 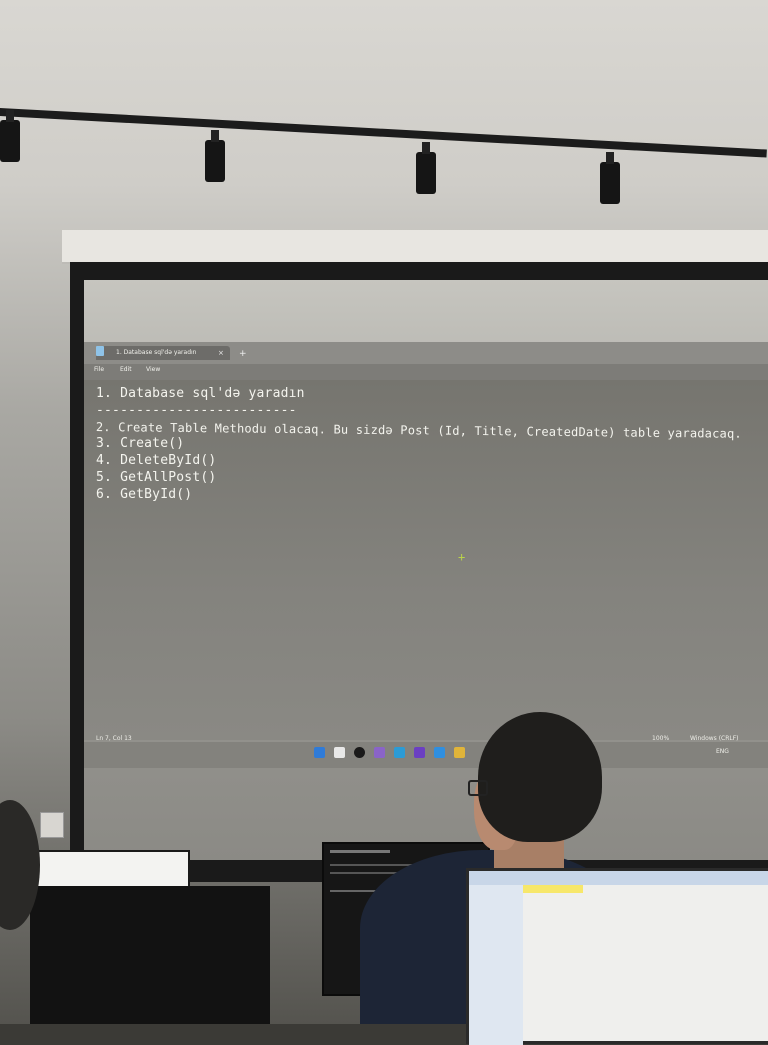 I want to click on chrome-icon, so click(x=459, y=752).